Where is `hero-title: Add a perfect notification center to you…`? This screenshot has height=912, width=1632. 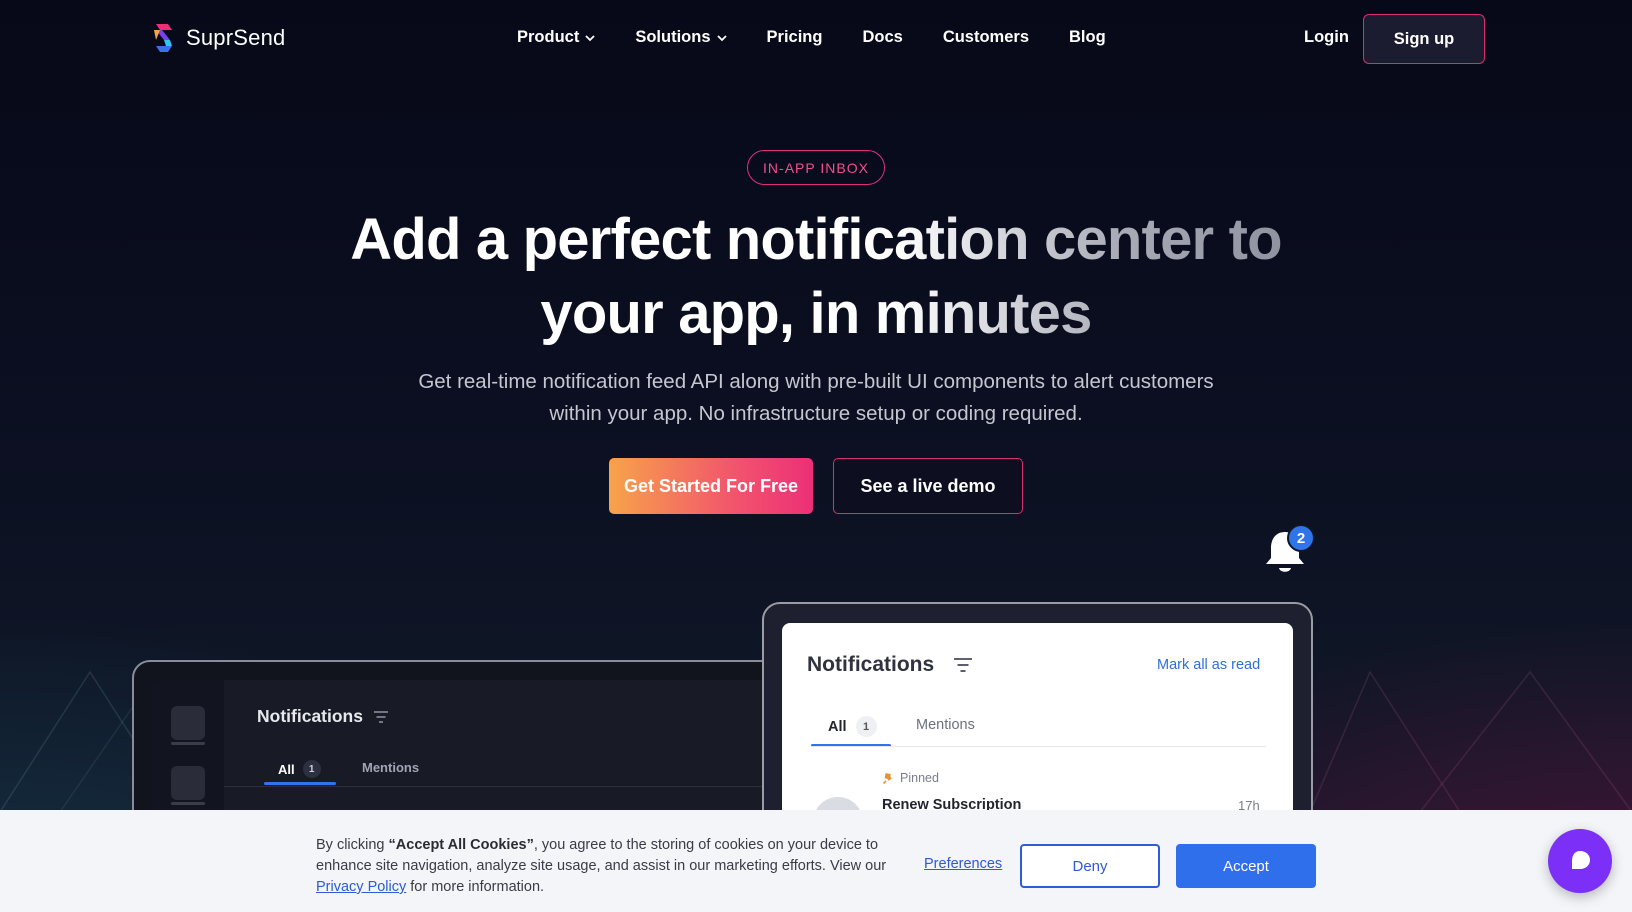 hero-title: Add a perfect notification center to you… is located at coordinates (816, 277).